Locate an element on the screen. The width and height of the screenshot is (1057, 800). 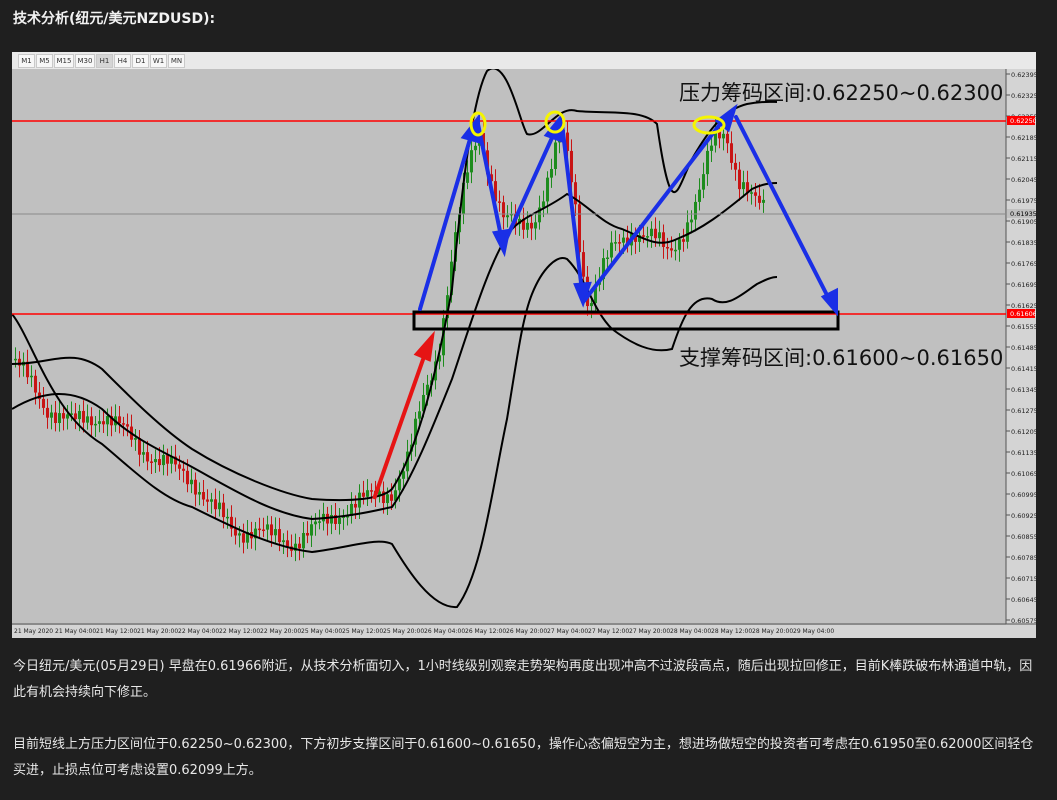
timeframe-w1: W1 is located at coordinates (158, 61).